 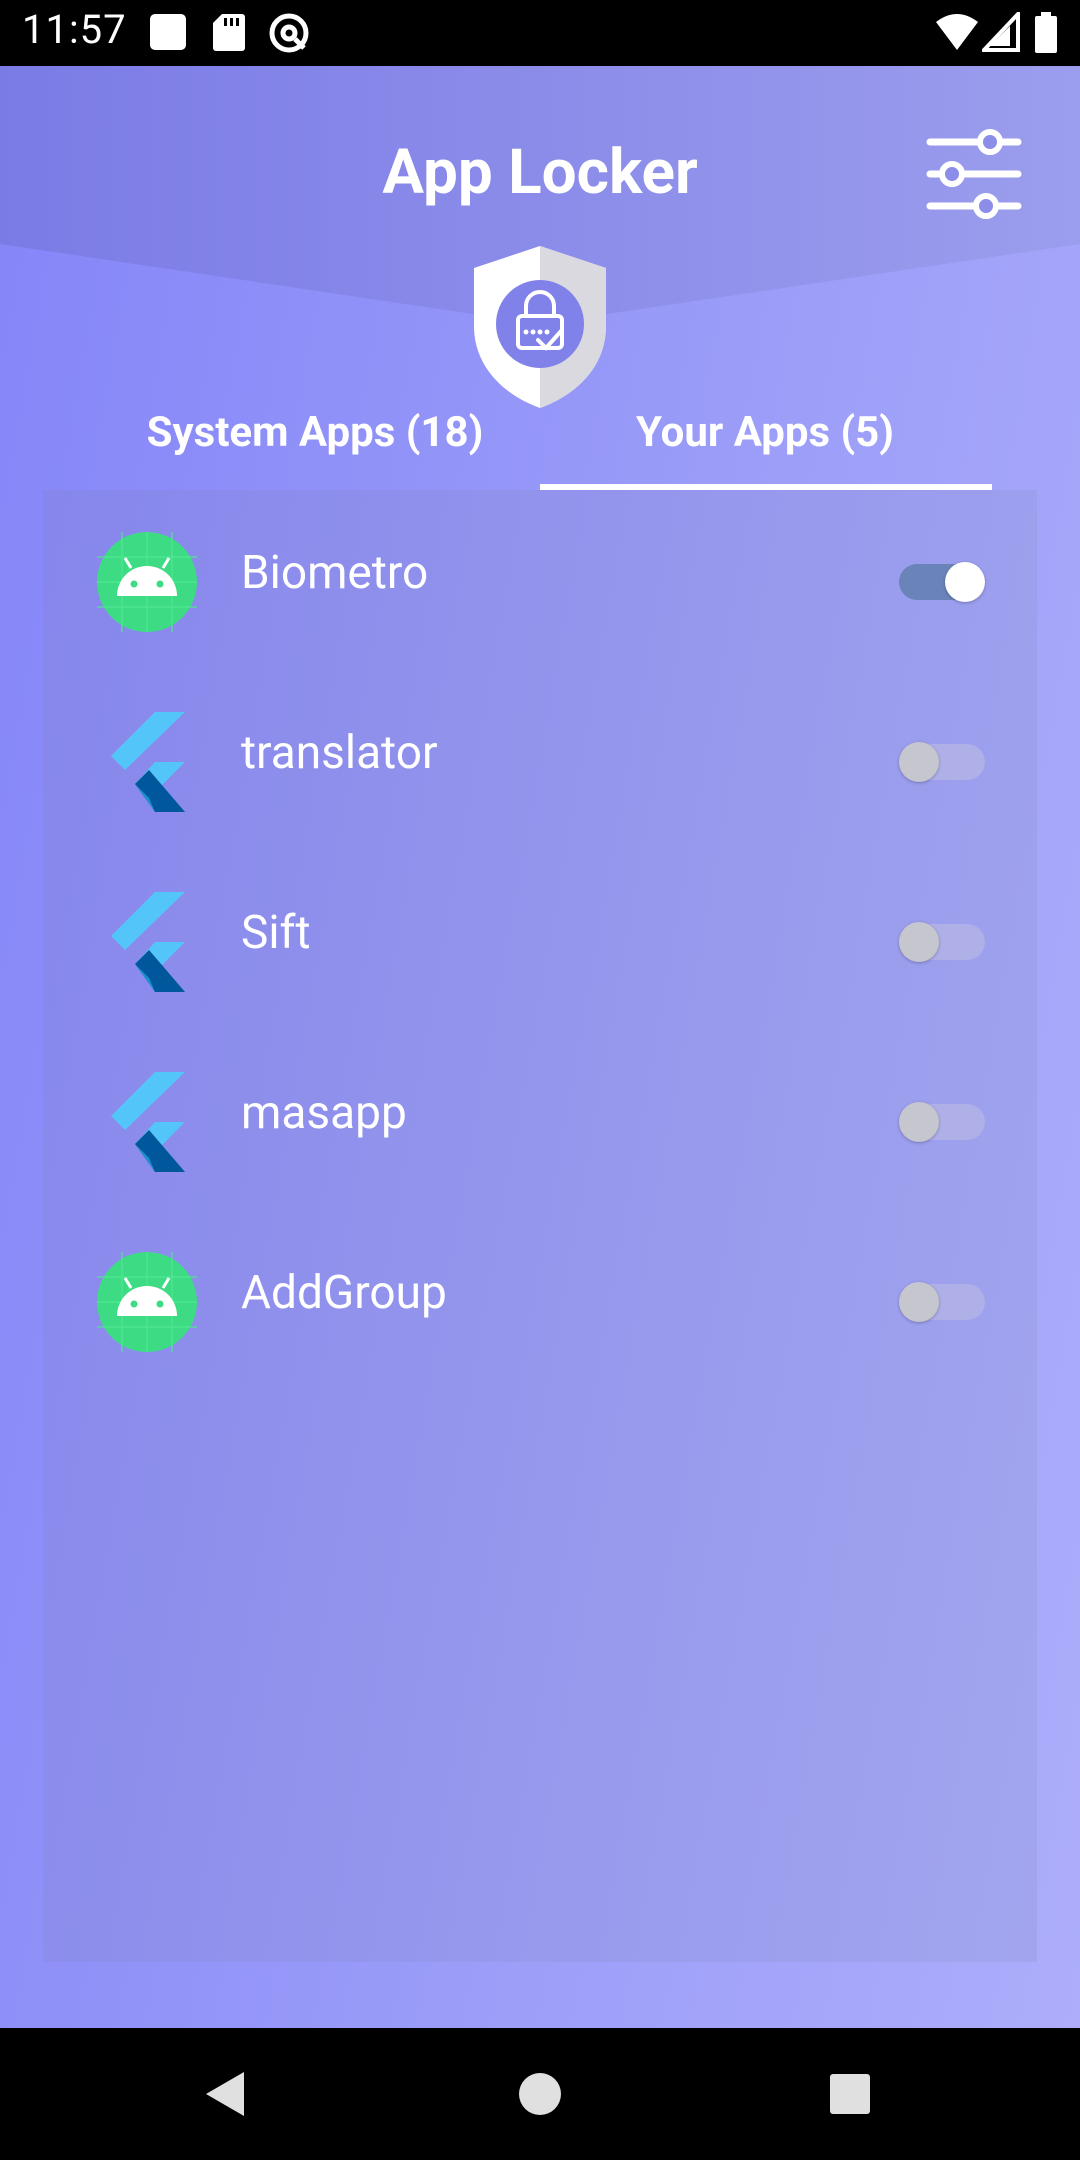 What do you see at coordinates (1046, 32) in the screenshot?
I see `battery-icon` at bounding box center [1046, 32].